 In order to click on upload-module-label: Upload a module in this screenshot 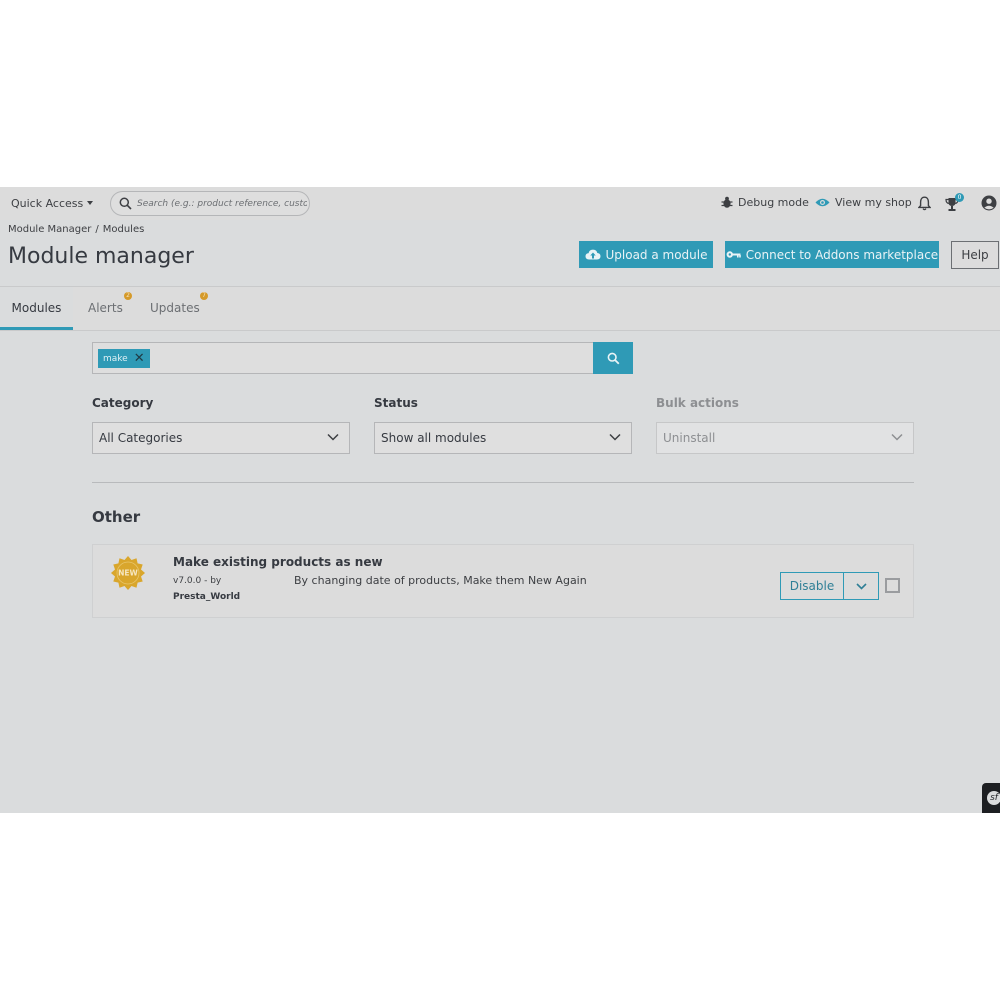, I will do `click(656, 254)`.